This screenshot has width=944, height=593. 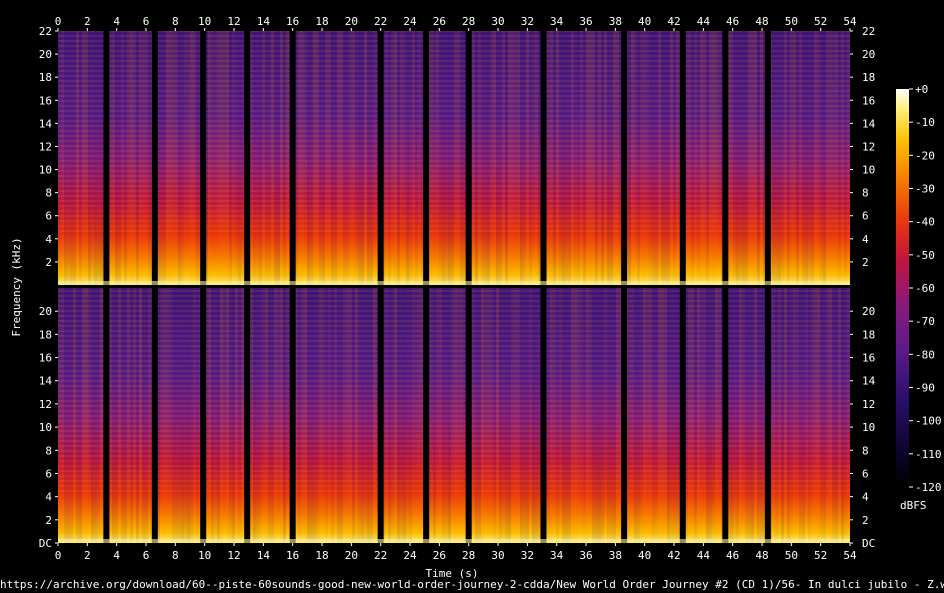 What do you see at coordinates (45, 170) in the screenshot?
I see `y-tick-label-left: 10` at bounding box center [45, 170].